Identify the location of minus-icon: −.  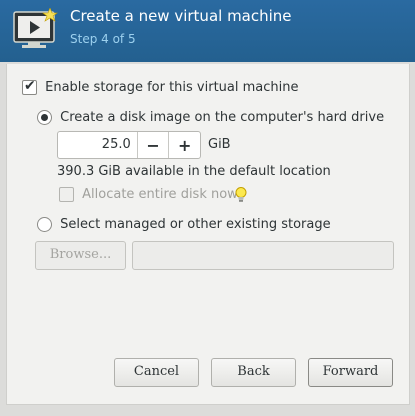
(153, 145).